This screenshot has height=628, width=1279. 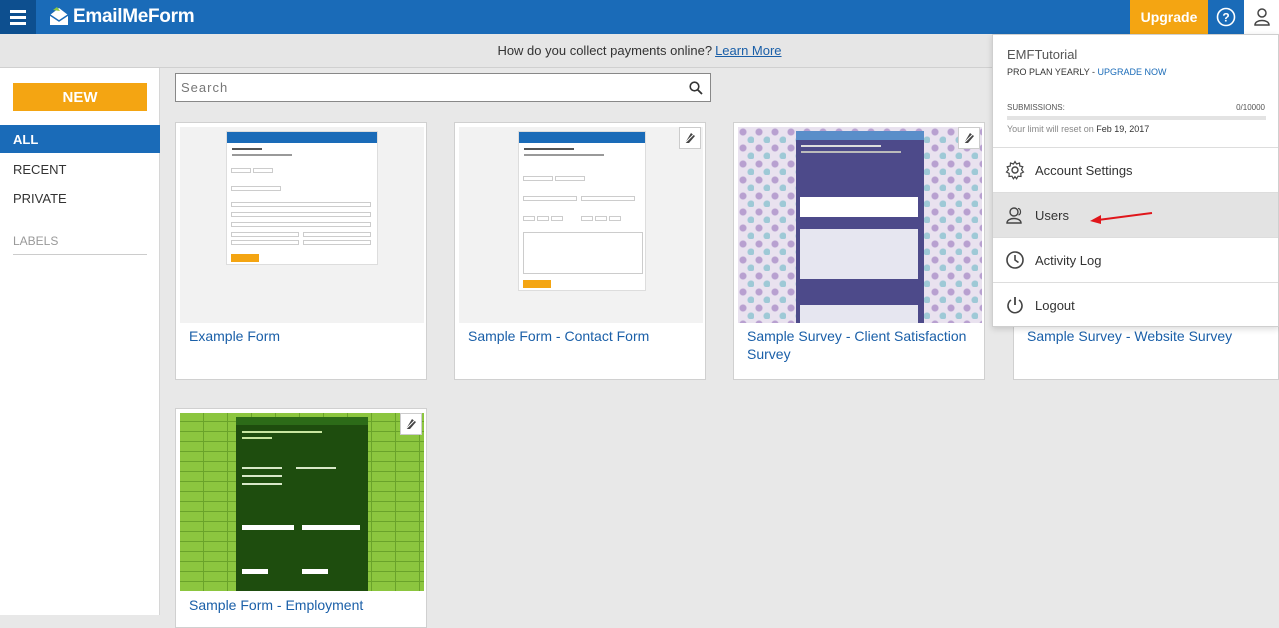 I want to click on form-title: Sample Form - Employment, so click(x=304, y=605).